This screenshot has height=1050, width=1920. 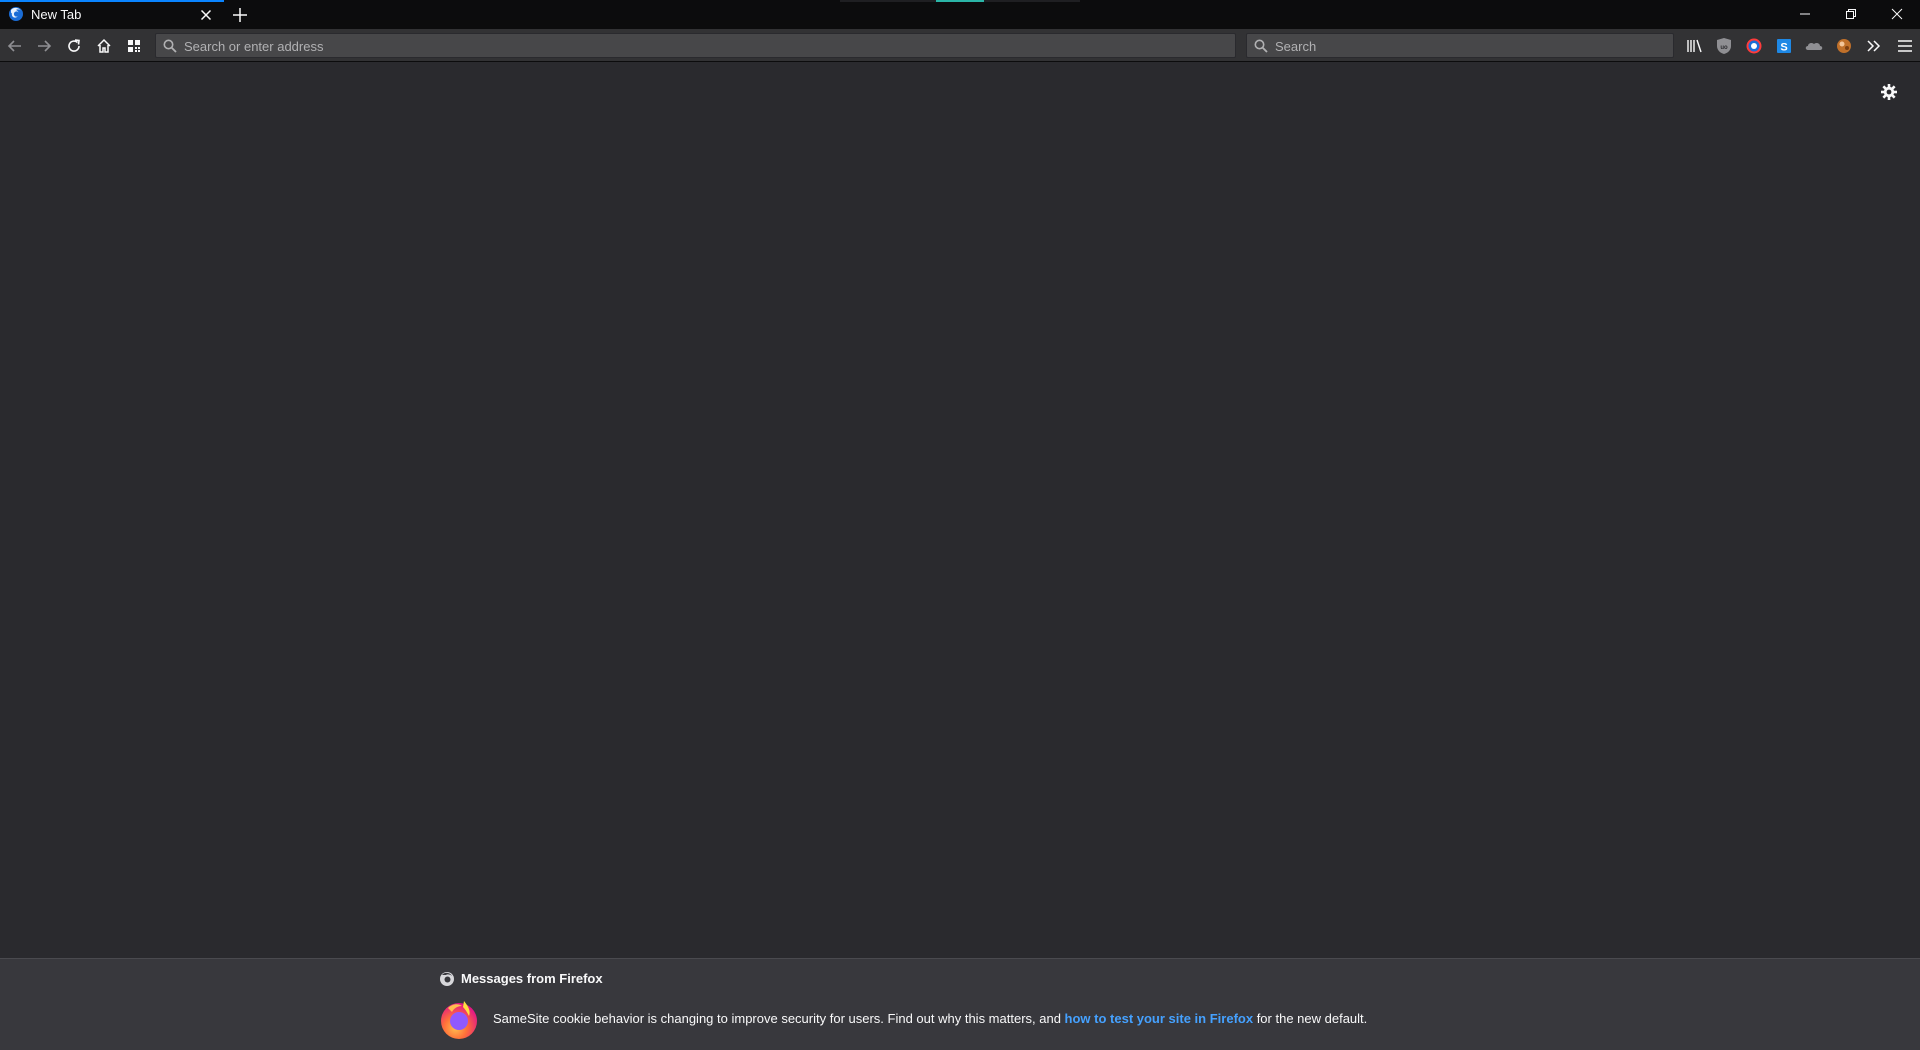 What do you see at coordinates (1465, 46) in the screenshot?
I see `search-input` at bounding box center [1465, 46].